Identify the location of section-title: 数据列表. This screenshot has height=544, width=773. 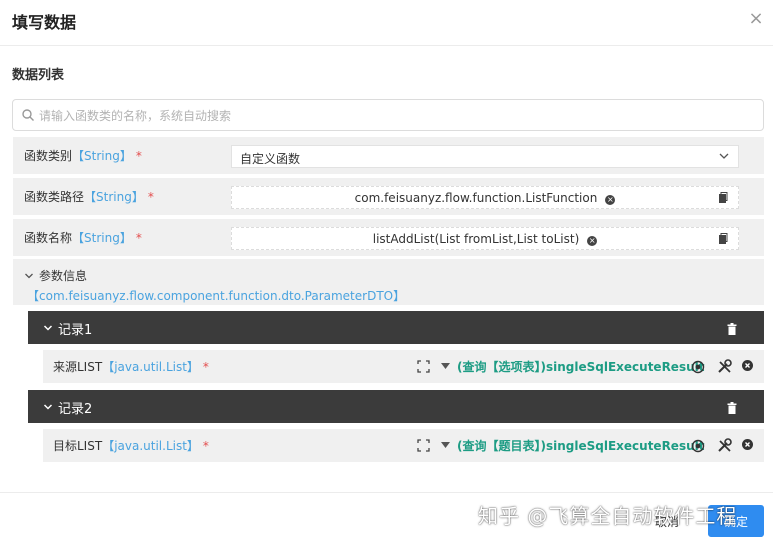
(38, 75).